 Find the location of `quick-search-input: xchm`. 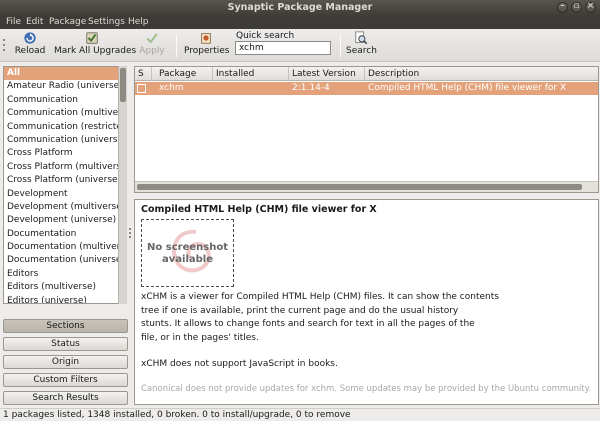

quick-search-input: xchm is located at coordinates (283, 48).